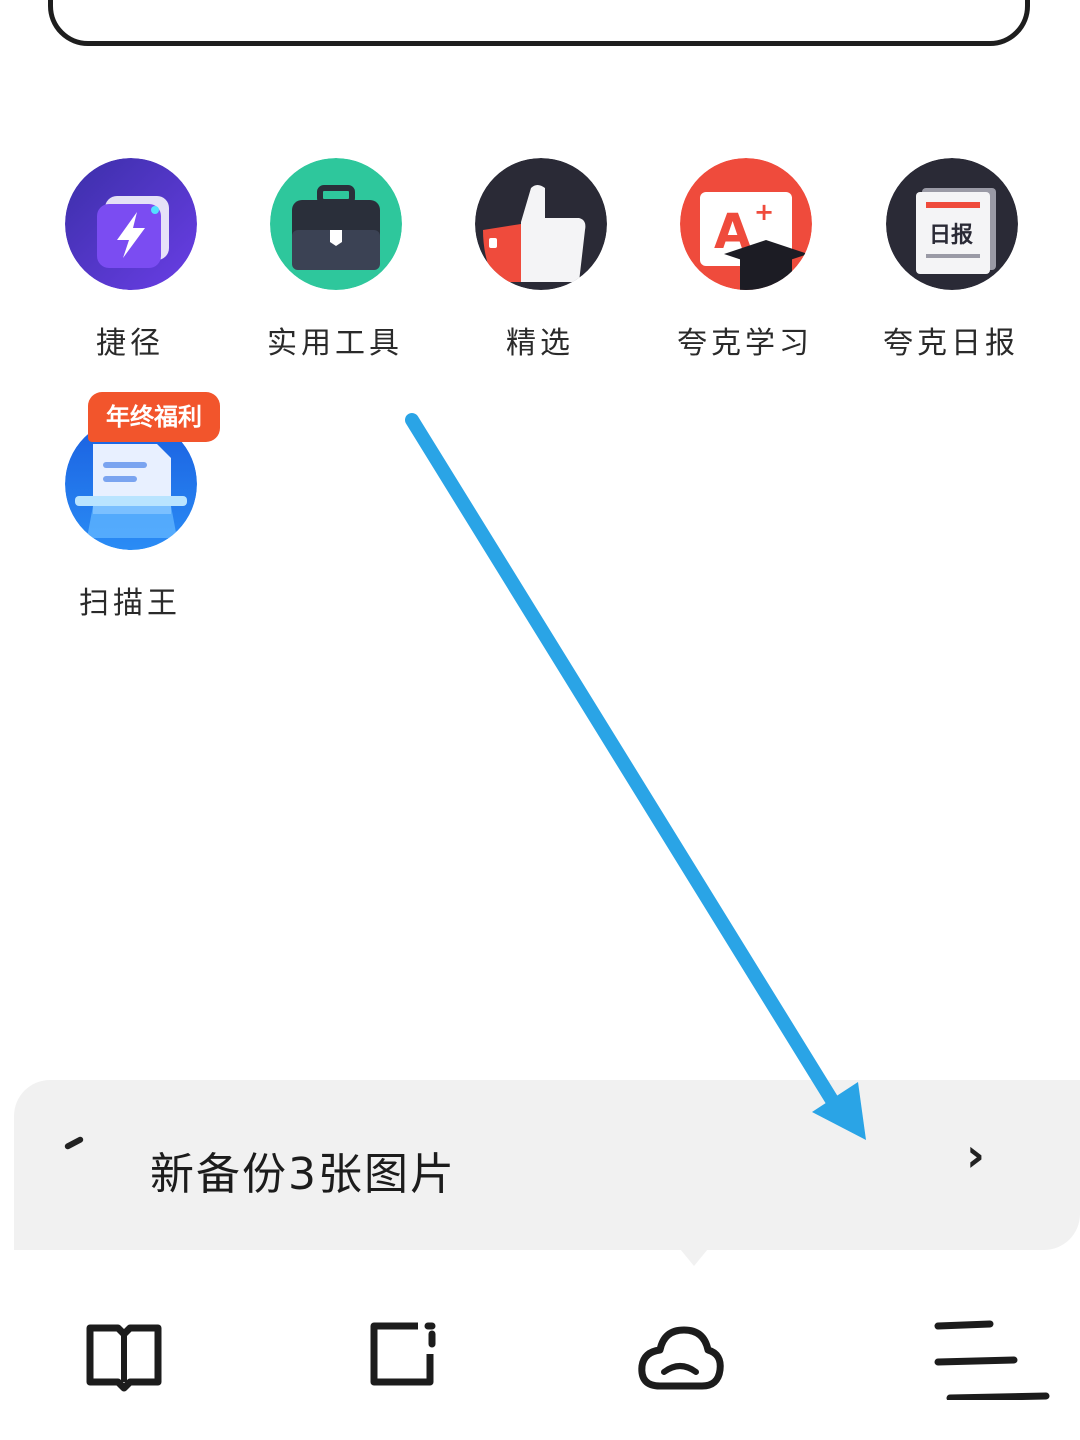 Image resolution: width=1080 pixels, height=1440 pixels. I want to click on notice-text: 新备份3张图片, so click(303, 1174).